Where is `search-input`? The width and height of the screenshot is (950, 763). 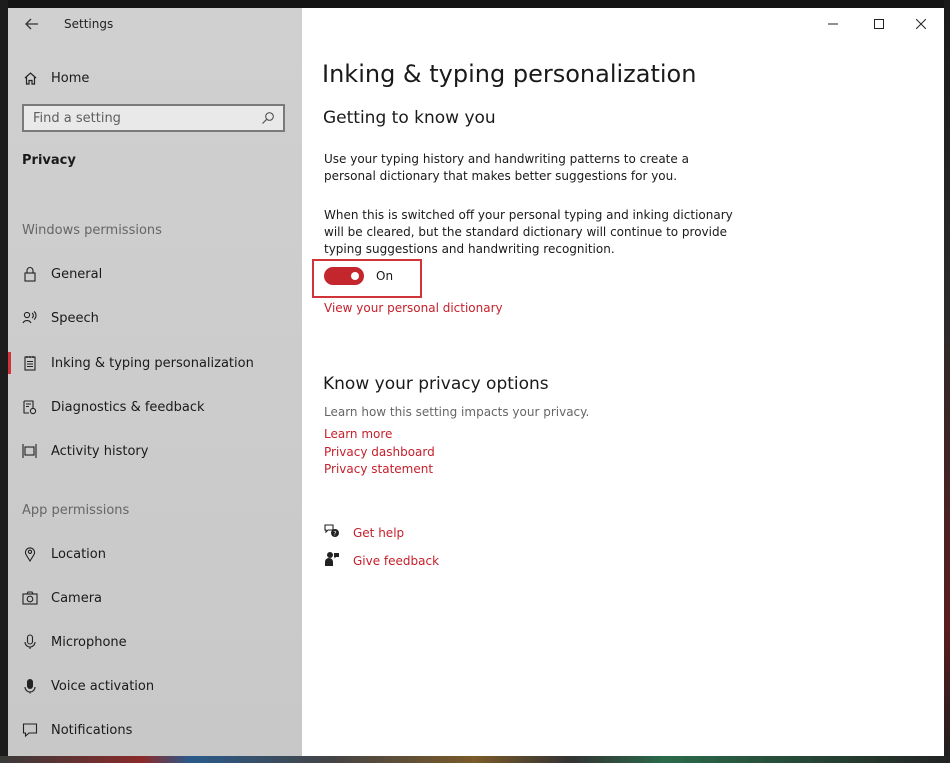 search-input is located at coordinates (138, 118).